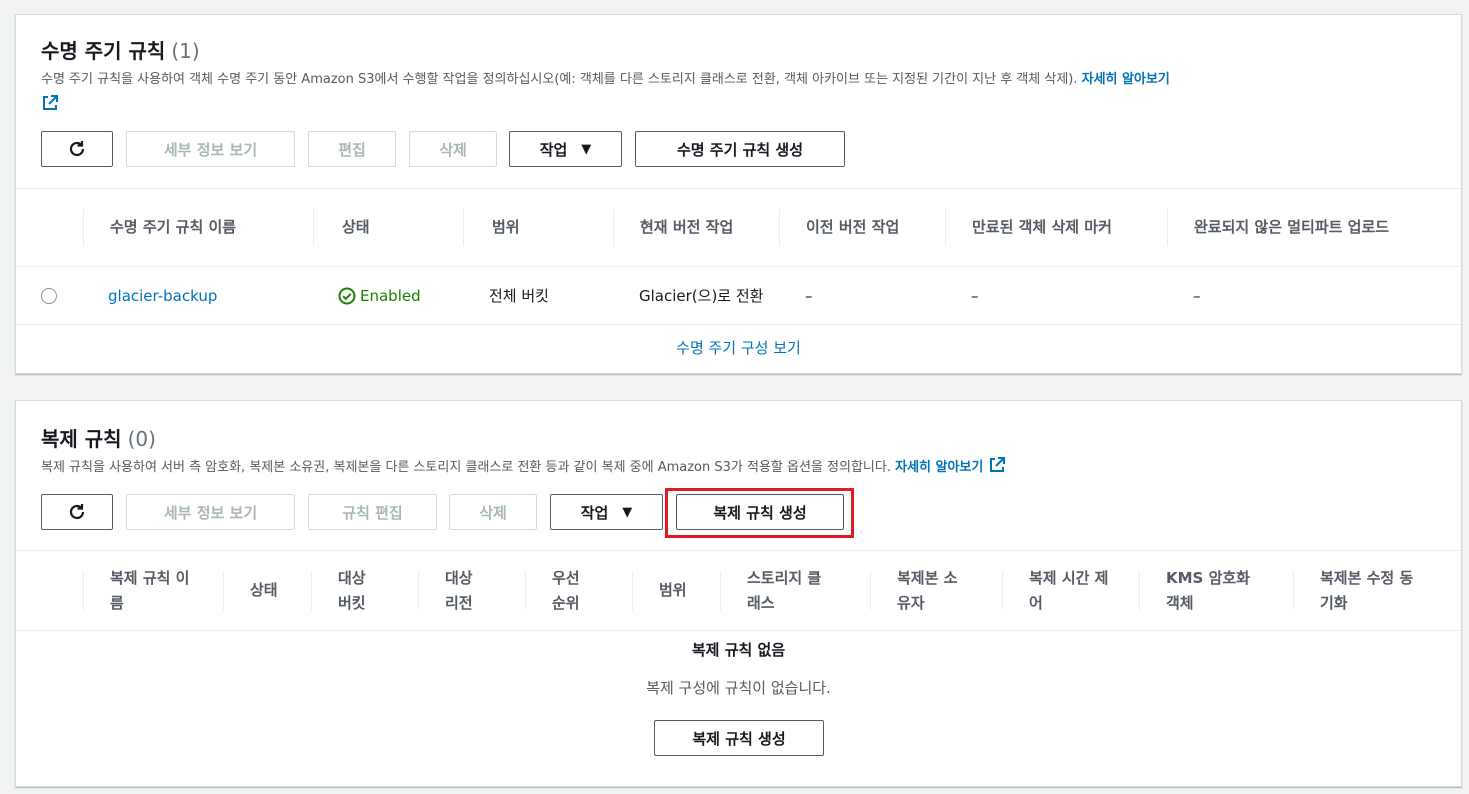  Describe the element at coordinates (865, 295) in the screenshot. I see `previous-action-cell: –` at that location.